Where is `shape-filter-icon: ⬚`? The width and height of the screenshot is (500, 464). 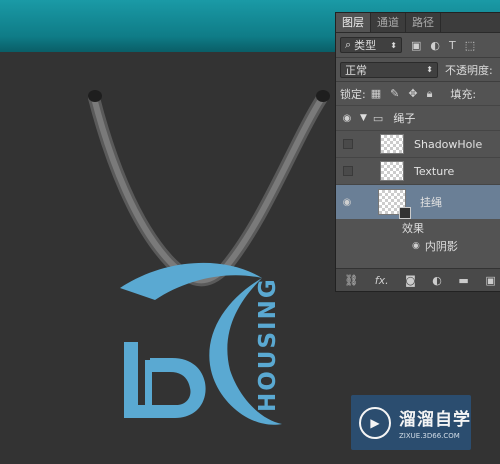 shape-filter-icon: ⬚ is located at coordinates (470, 45).